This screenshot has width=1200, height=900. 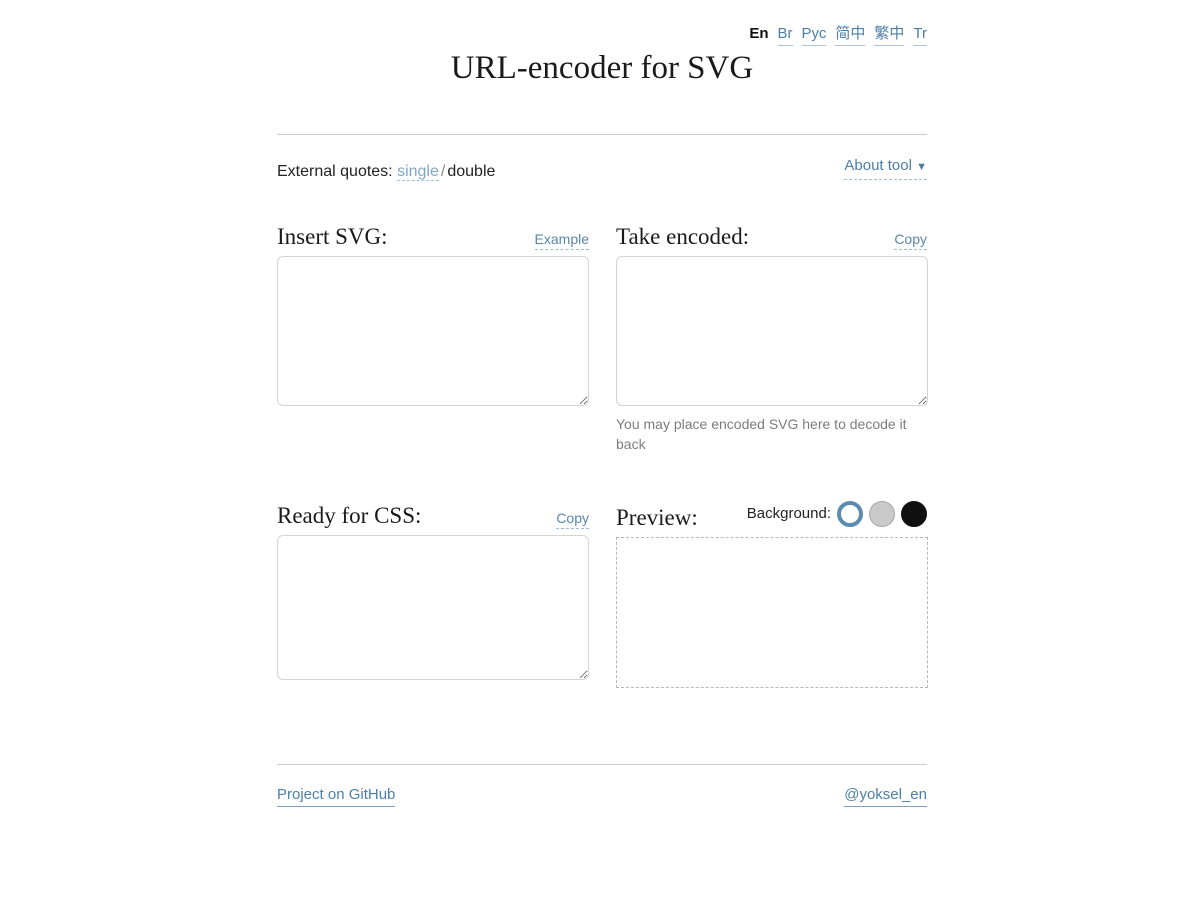 I want to click on background-picker: Background:, so click(x=837, y=514).